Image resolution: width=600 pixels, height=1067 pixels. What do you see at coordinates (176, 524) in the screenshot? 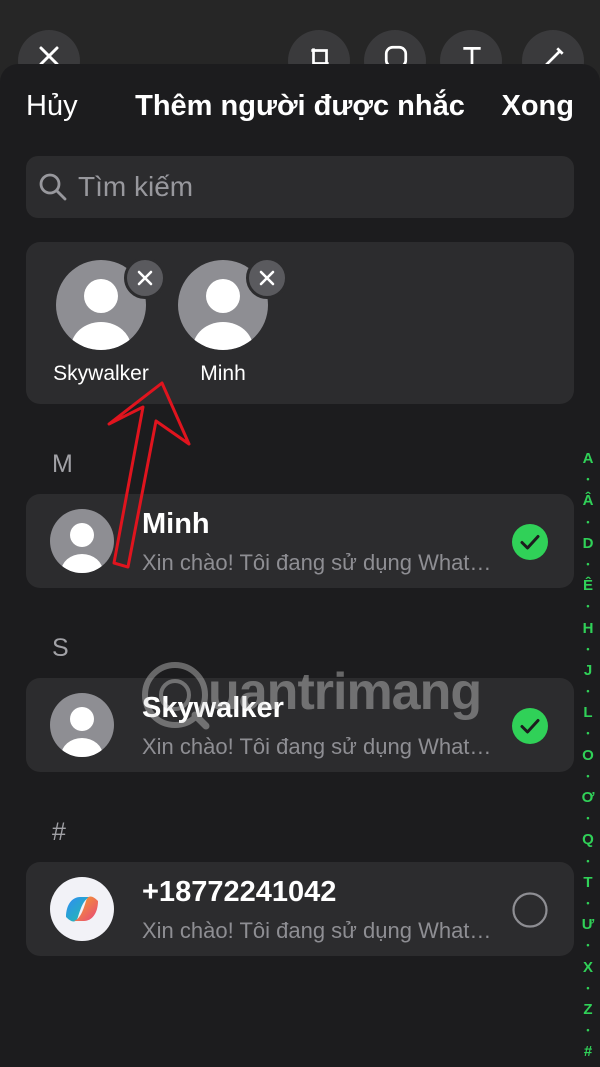
I see `contact-name: Minh` at bounding box center [176, 524].